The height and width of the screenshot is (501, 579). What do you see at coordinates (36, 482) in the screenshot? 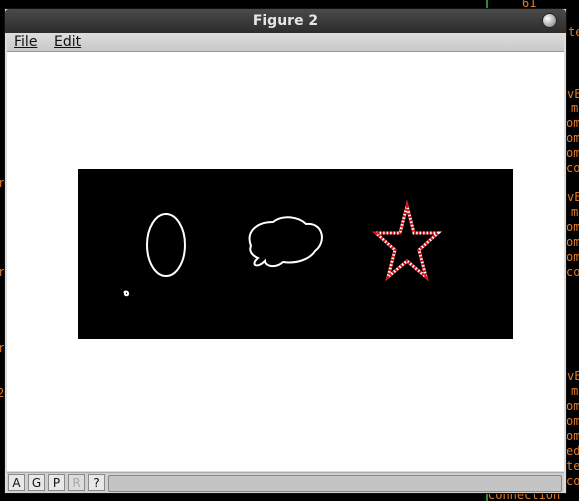
I see `toolbar-button-g: G` at bounding box center [36, 482].